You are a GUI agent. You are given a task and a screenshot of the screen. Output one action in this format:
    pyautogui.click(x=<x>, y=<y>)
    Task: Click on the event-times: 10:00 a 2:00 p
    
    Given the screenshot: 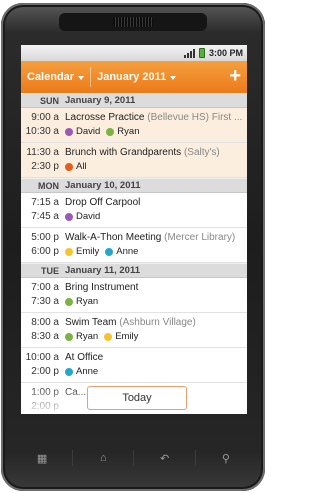 What is the action you would take?
    pyautogui.click(x=43, y=365)
    